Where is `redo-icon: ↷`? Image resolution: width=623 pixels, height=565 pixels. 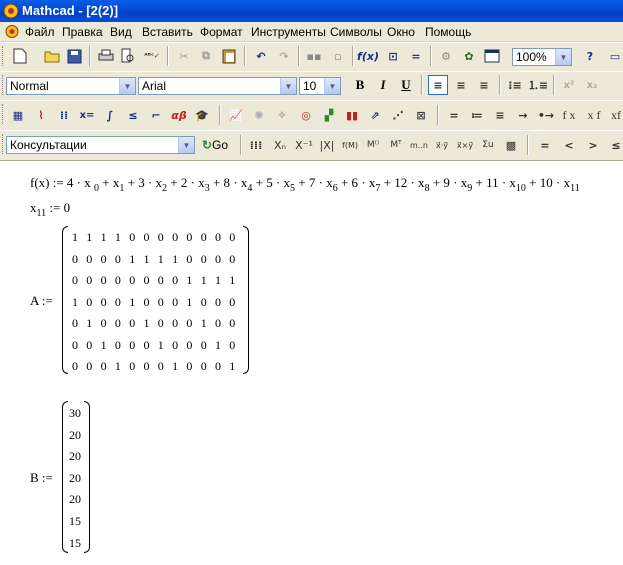
redo-icon: ↷ is located at coordinates (284, 56).